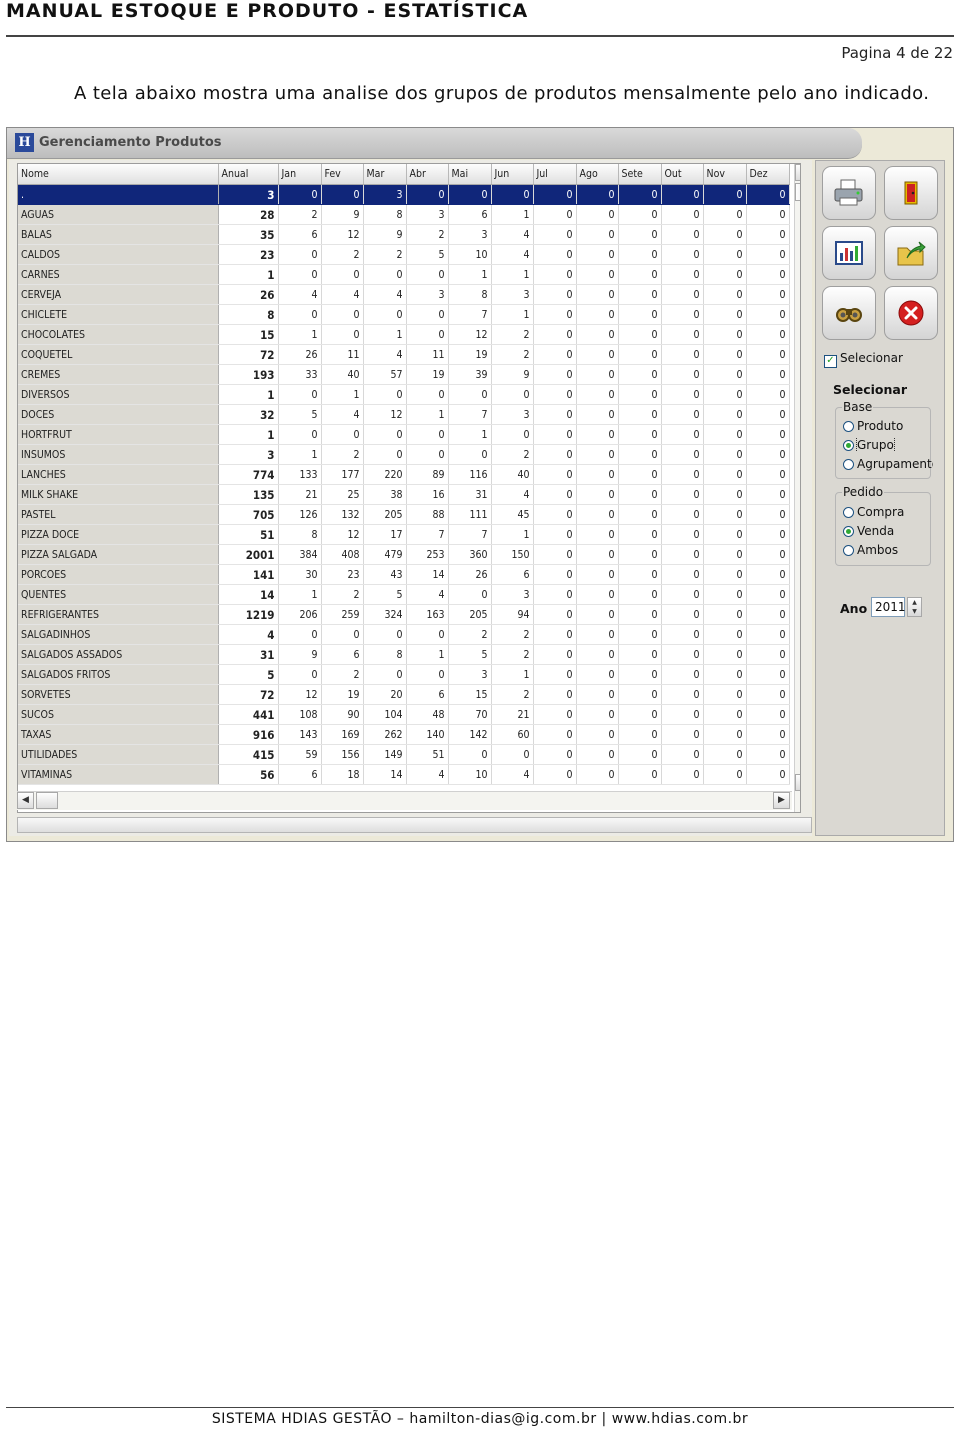  I want to click on annual-total-cell: 4, so click(248, 634).